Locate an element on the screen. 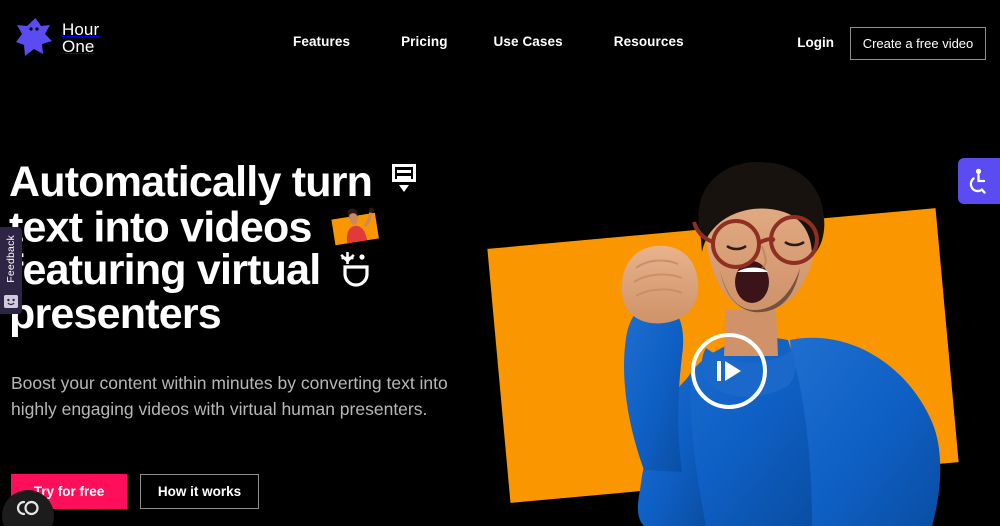 The height and width of the screenshot is (526, 1000). main-nav: Features Pricing Use Cases Resources is located at coordinates (488, 41).